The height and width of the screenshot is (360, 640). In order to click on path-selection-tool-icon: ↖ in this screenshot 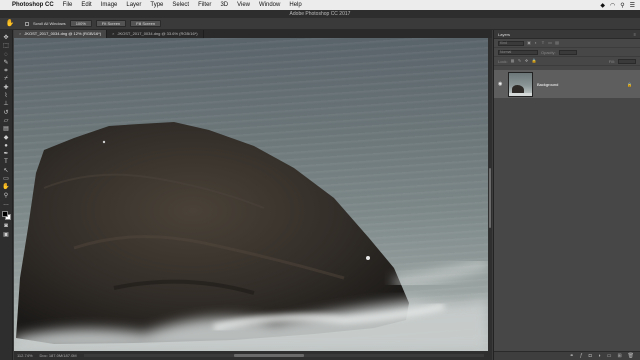, I will do `click(6, 171)`.